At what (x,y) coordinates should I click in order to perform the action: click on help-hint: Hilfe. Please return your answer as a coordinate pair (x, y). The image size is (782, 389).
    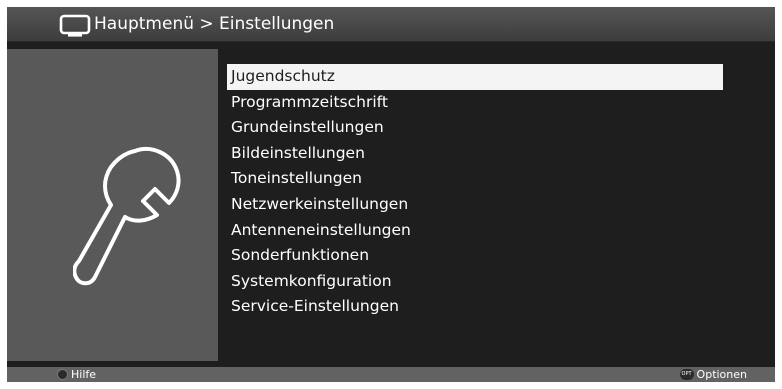
    Looking at the image, I should click on (76, 374).